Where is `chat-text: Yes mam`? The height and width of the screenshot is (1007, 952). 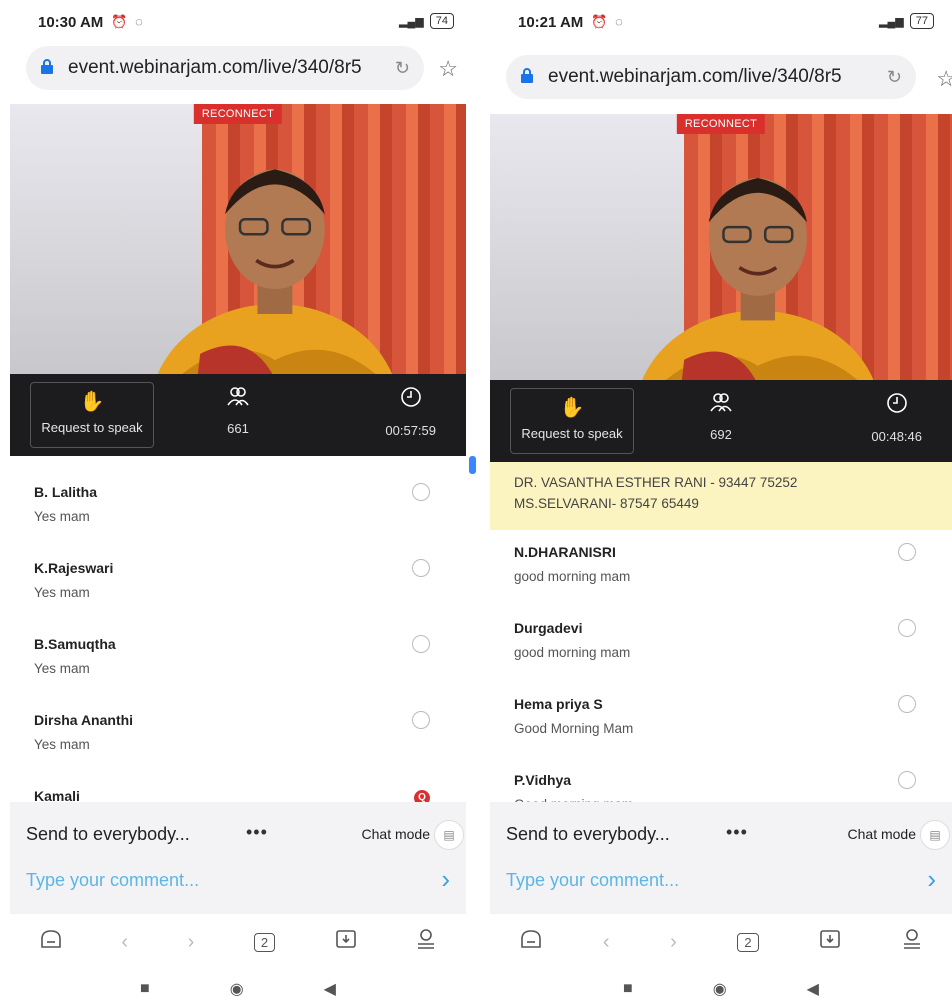 chat-text: Yes mam is located at coordinates (62, 516).